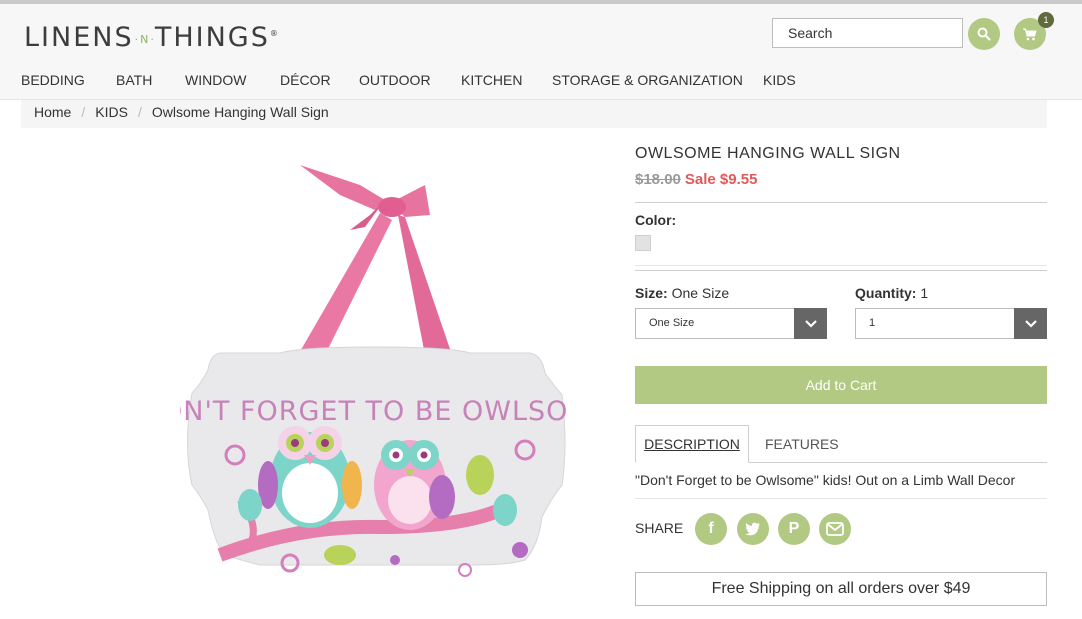 Image resolution: width=1082 pixels, height=619 pixels. What do you see at coordinates (643, 243) in the screenshot?
I see `color-swatch` at bounding box center [643, 243].